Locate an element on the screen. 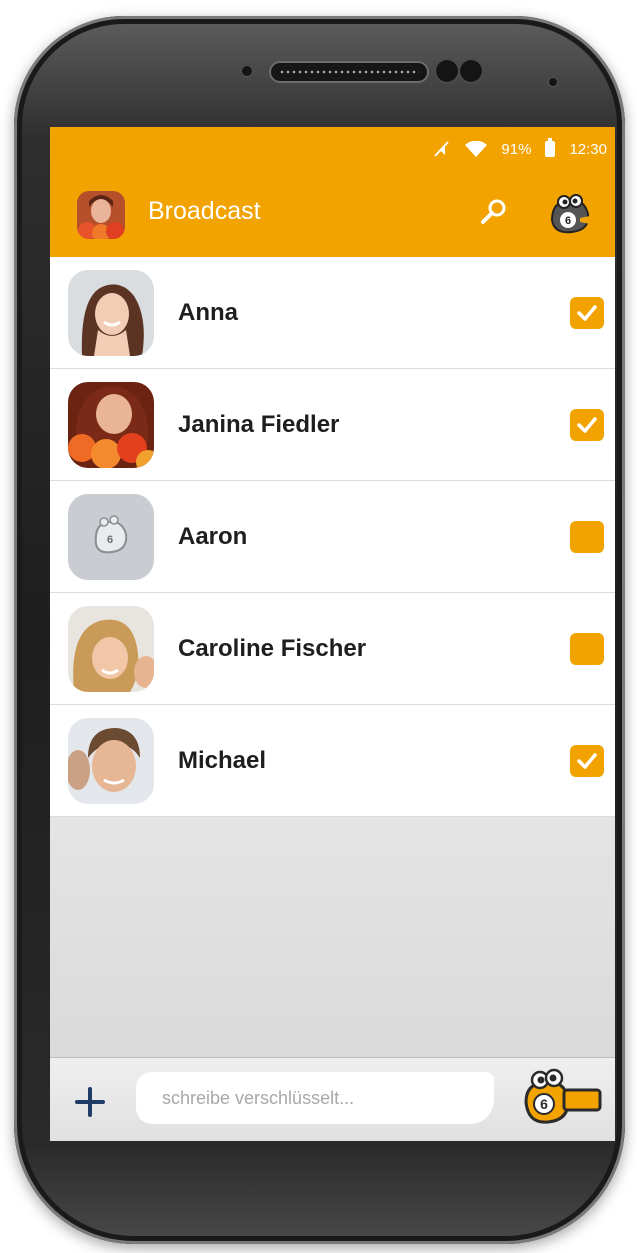 The width and height of the screenshot is (637, 1253). wifi-icon is located at coordinates (476, 149).